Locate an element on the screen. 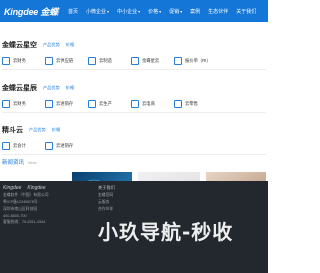  product-item: 云生产 is located at coordinates (109, 103).